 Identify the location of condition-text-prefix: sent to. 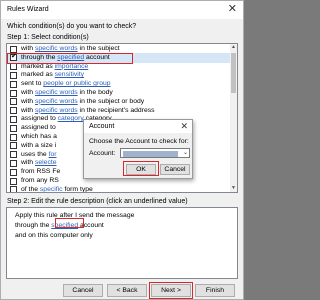
(32, 84).